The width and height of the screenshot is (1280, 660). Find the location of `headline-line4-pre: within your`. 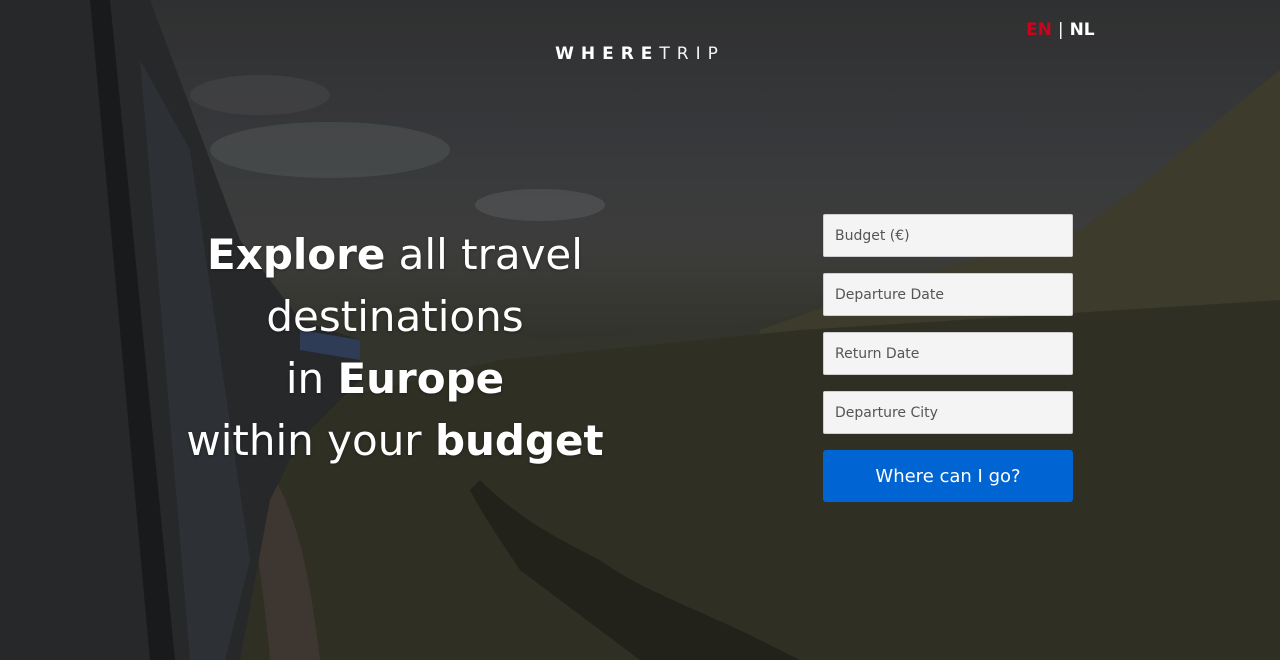

headline-line4-pre: within your is located at coordinates (310, 440).